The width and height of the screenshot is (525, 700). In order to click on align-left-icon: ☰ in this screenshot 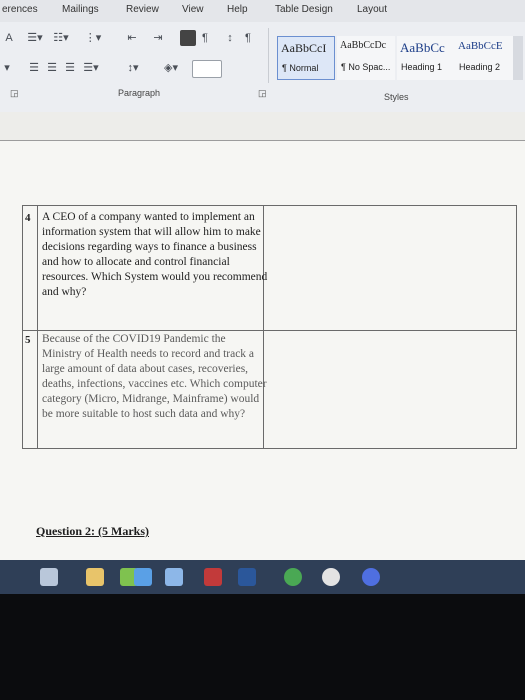, I will do `click(34, 68)`.